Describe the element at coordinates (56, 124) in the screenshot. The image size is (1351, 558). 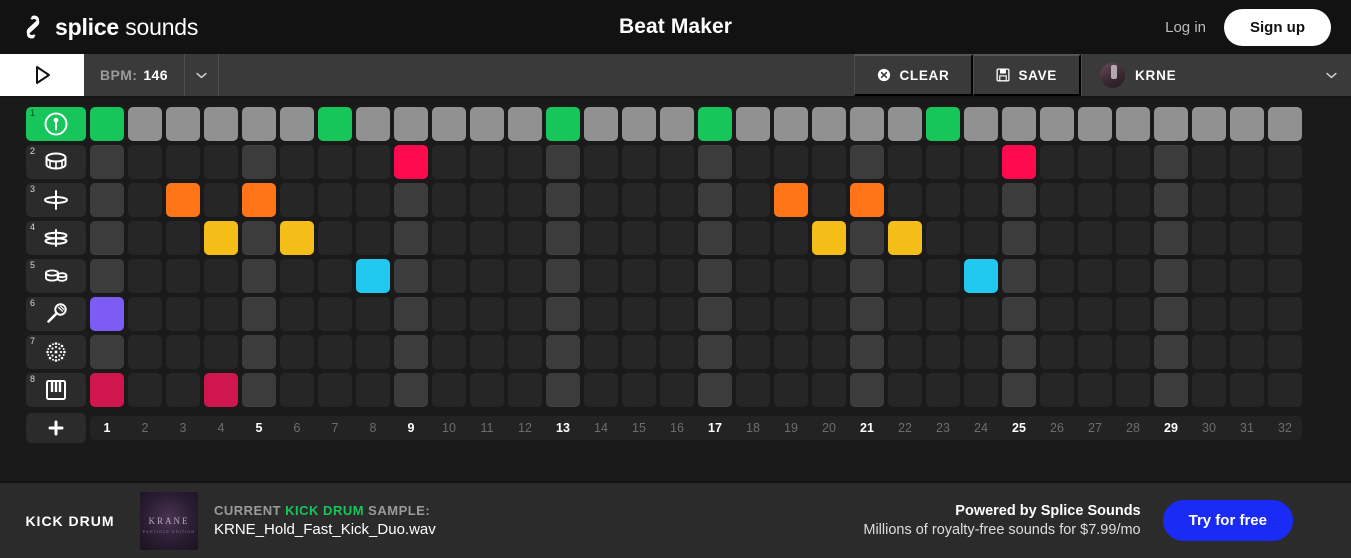
I see `track-header-kick-drum: 1` at that location.